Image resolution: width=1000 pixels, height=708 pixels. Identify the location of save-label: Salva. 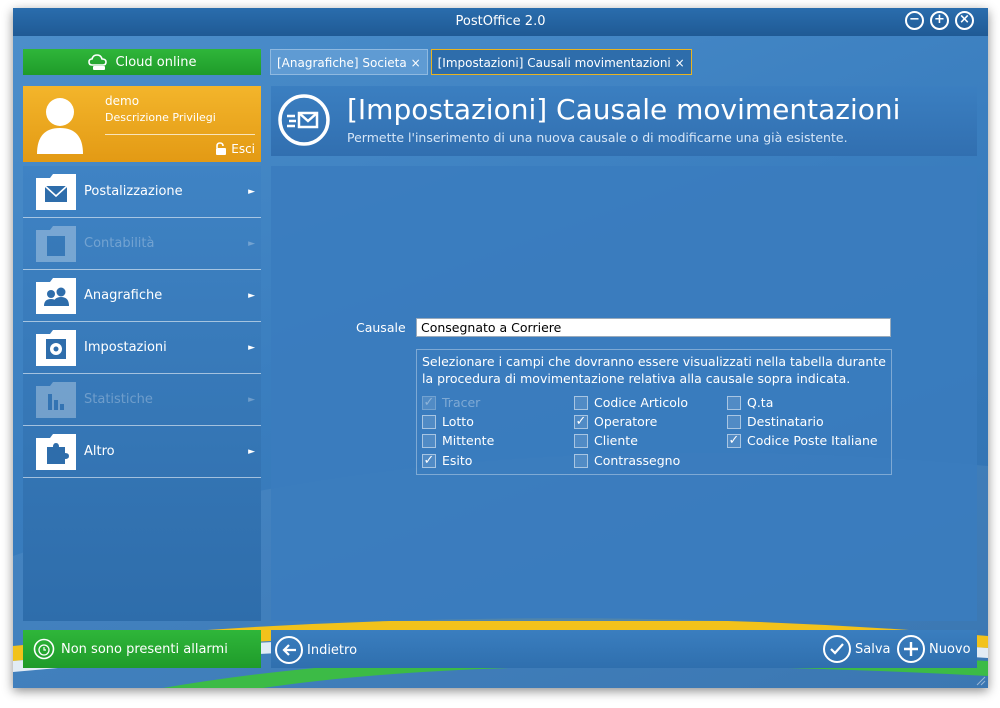
(873, 649).